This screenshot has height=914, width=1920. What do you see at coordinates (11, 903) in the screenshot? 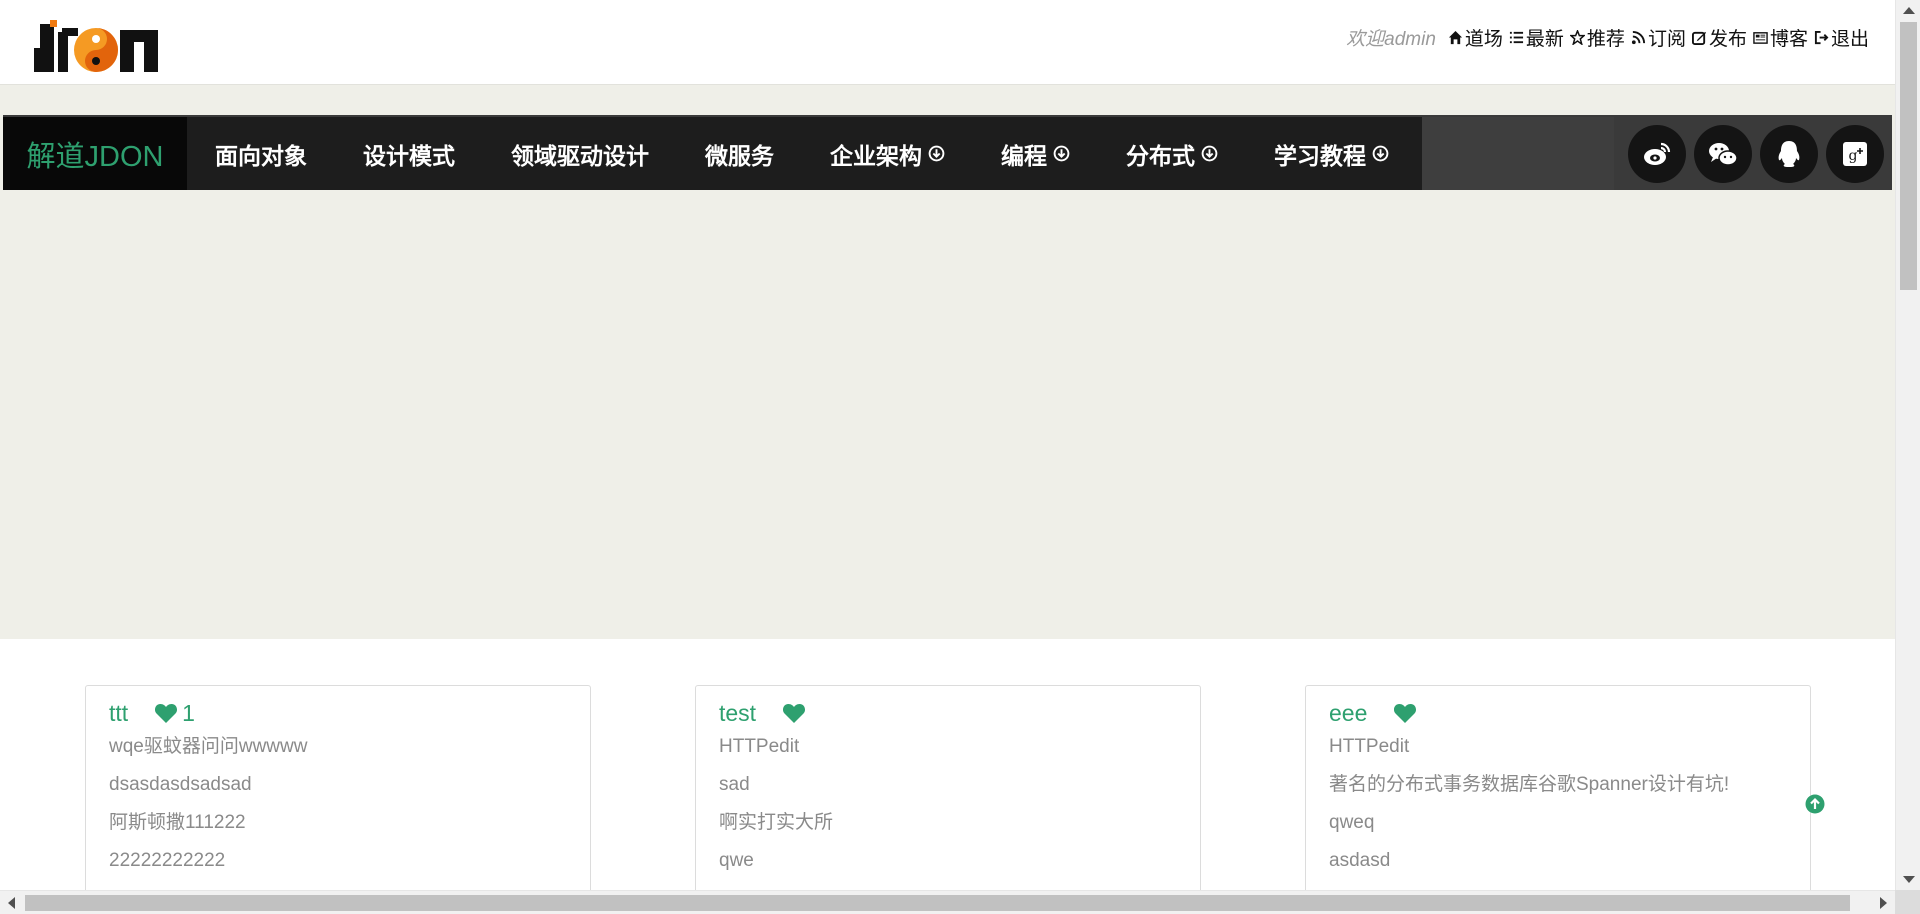
I see `scroll-left-arrow-icon` at bounding box center [11, 903].